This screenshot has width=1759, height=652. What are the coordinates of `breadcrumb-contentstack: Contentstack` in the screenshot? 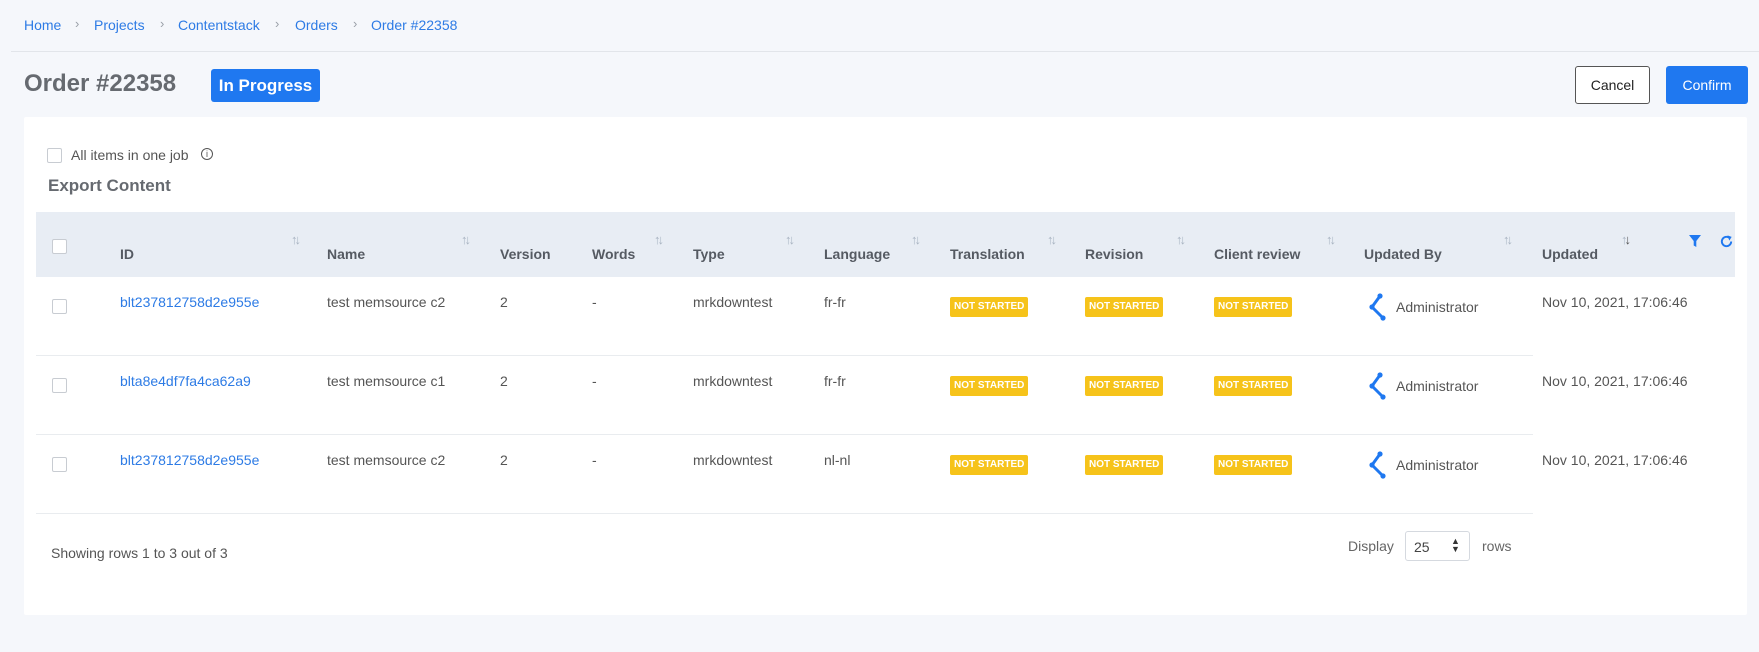 It's located at (219, 25).